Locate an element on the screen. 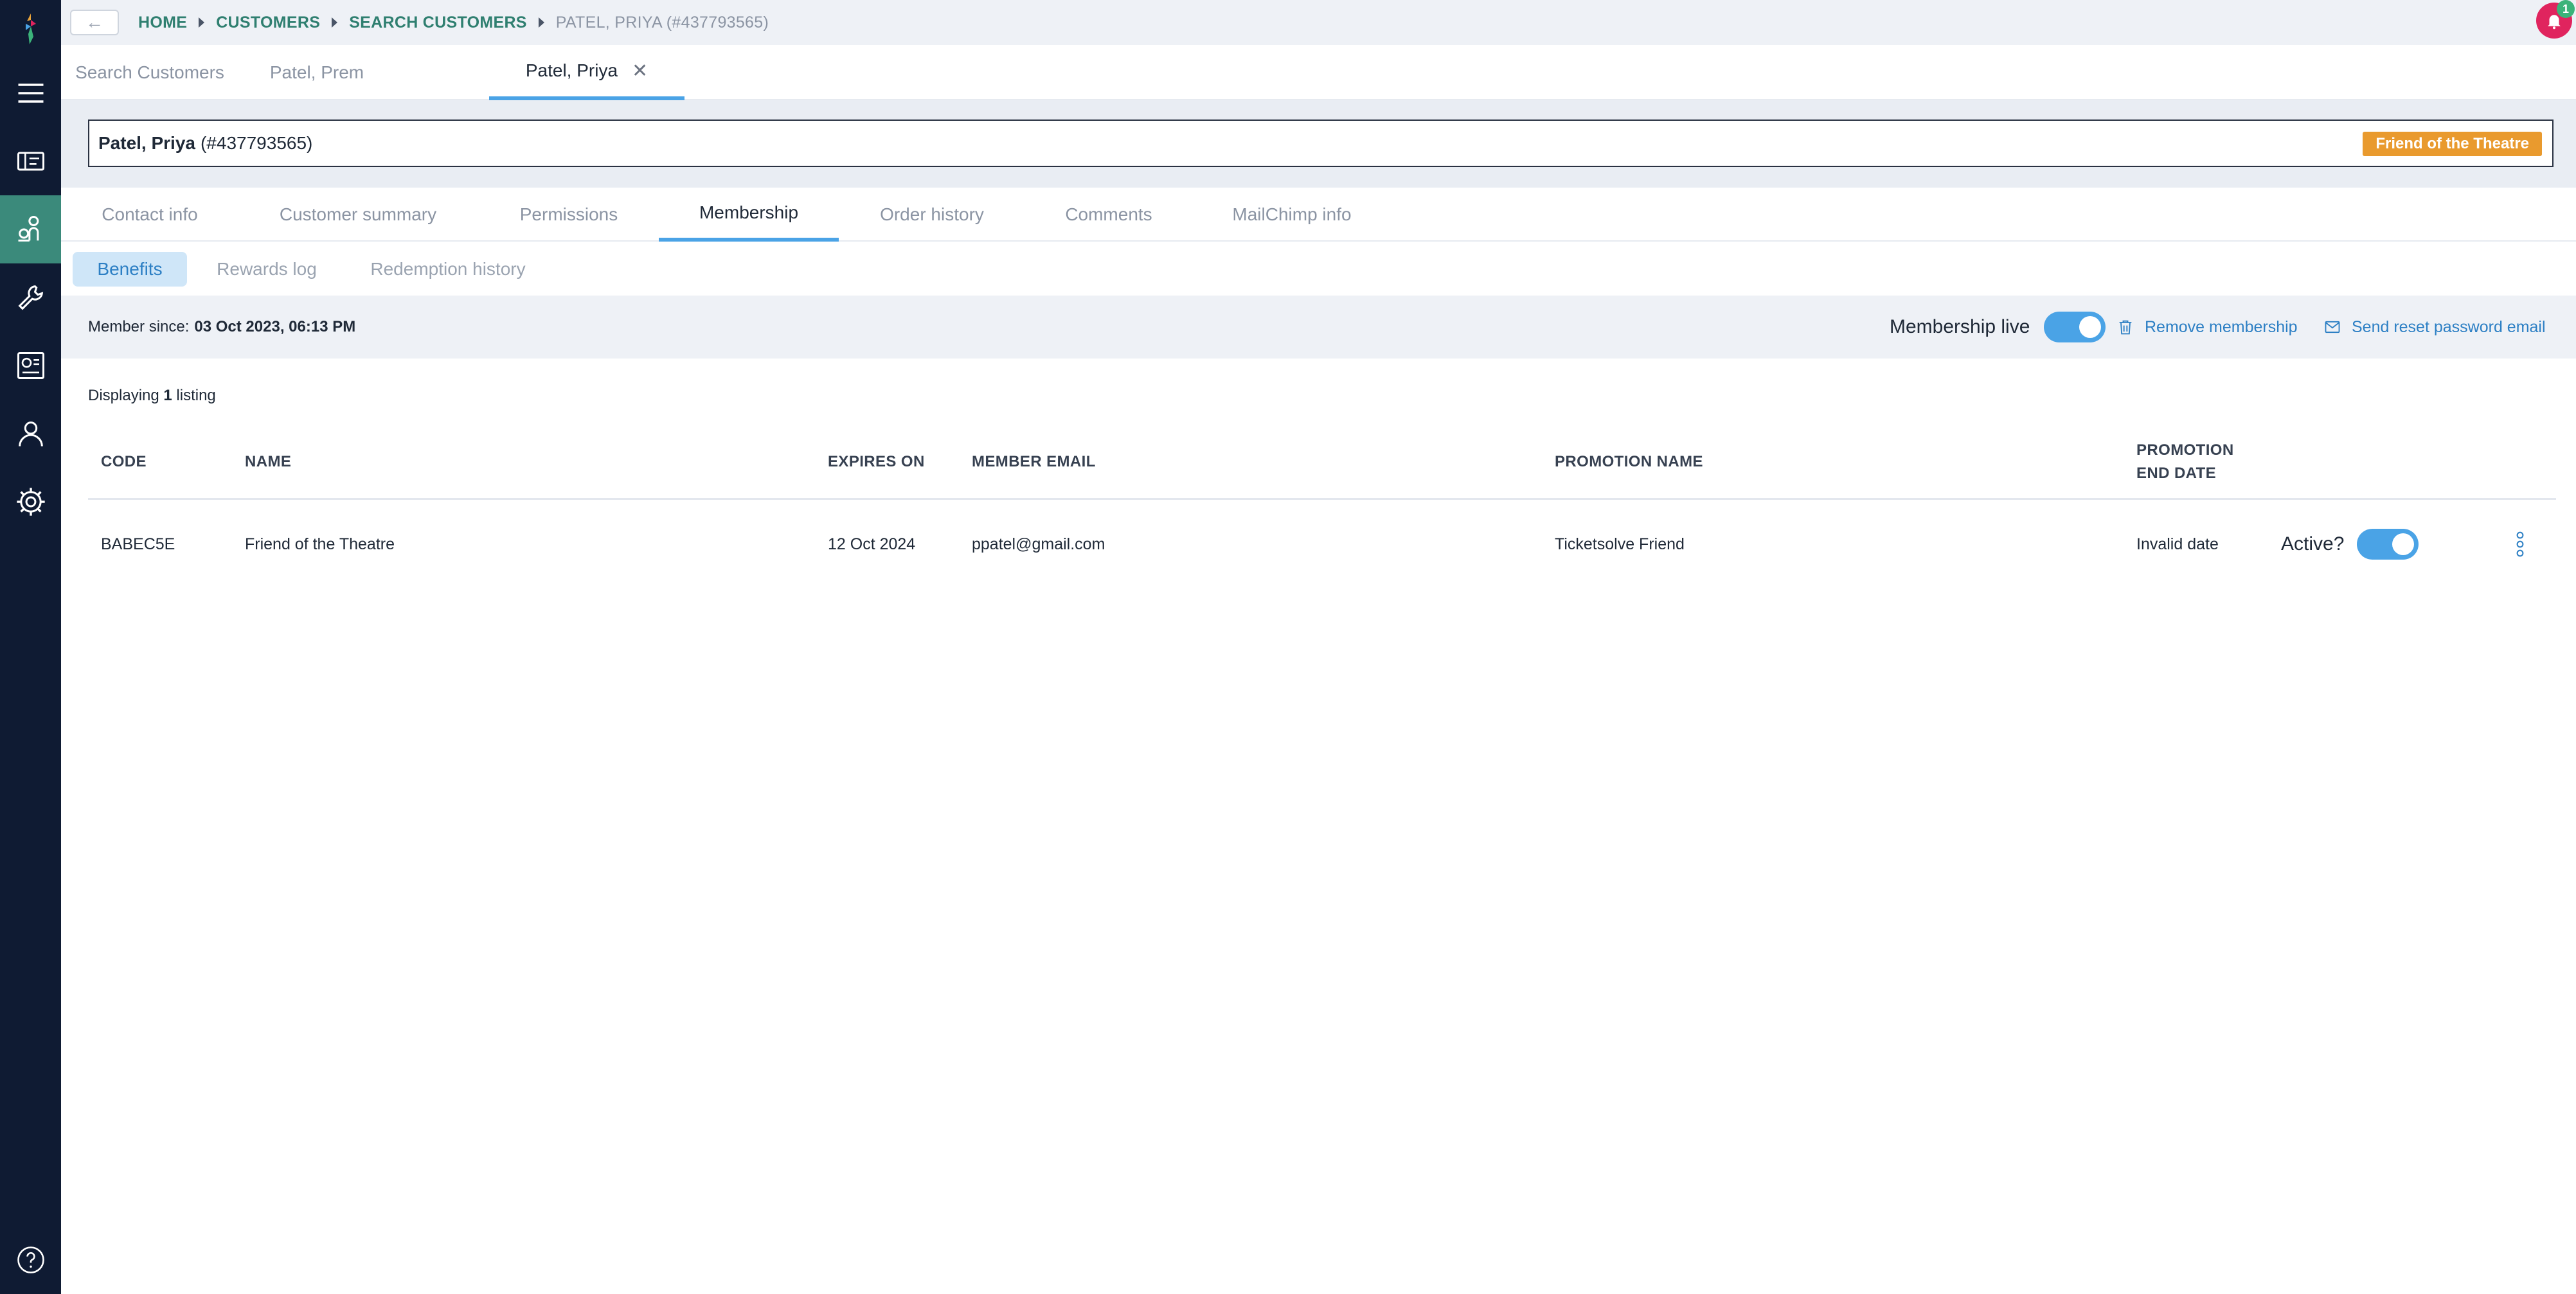 The height and width of the screenshot is (1294, 2576). help-icon is located at coordinates (30, 1259).